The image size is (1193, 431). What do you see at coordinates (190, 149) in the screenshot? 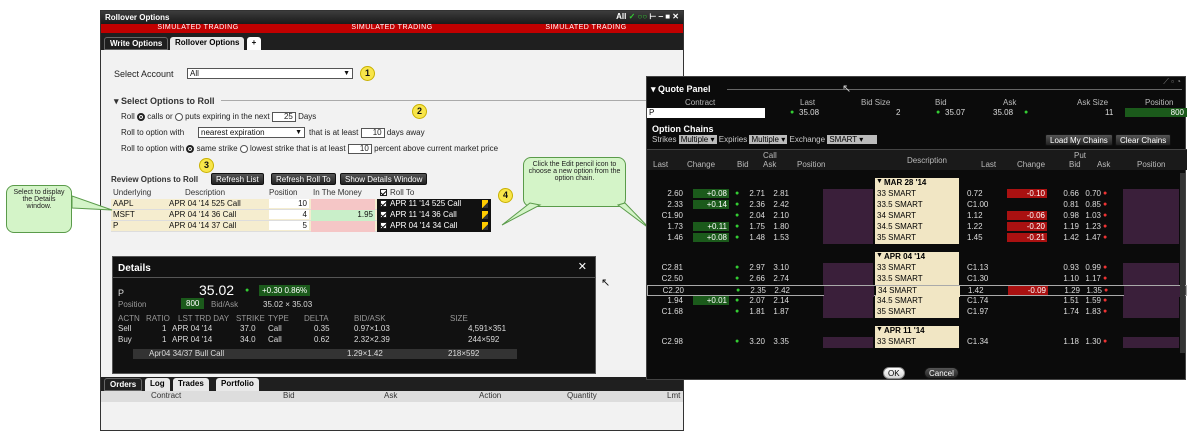
I see `same-strike-radio` at bounding box center [190, 149].